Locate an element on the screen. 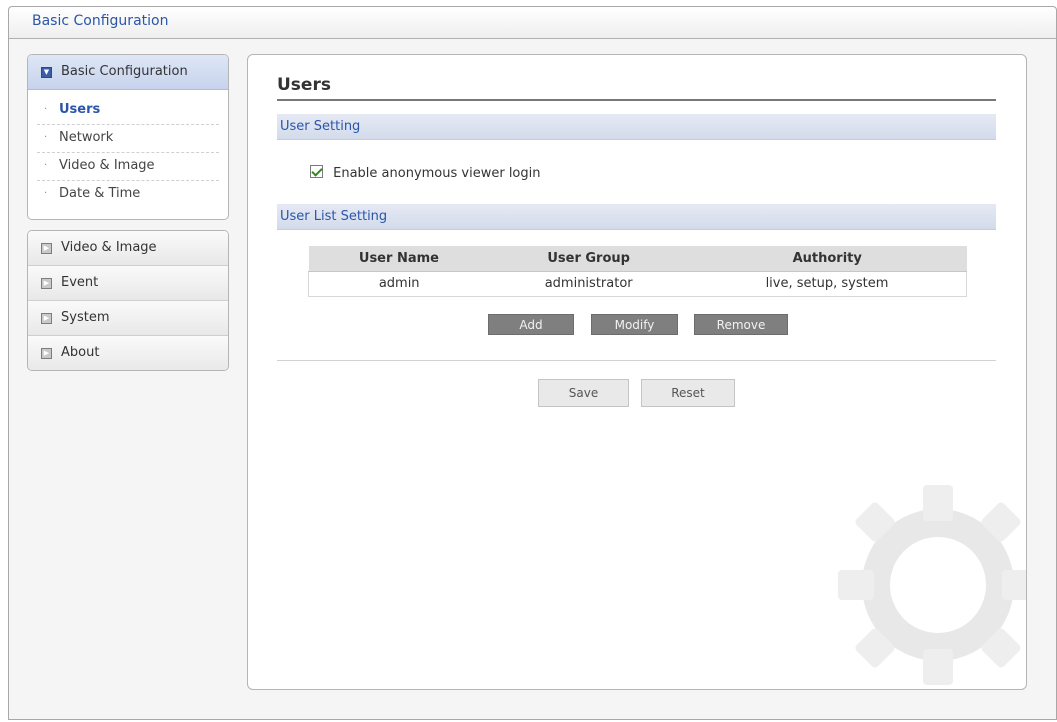  anonymous-login-row: Enable anonymous viewer login is located at coordinates (425, 173).